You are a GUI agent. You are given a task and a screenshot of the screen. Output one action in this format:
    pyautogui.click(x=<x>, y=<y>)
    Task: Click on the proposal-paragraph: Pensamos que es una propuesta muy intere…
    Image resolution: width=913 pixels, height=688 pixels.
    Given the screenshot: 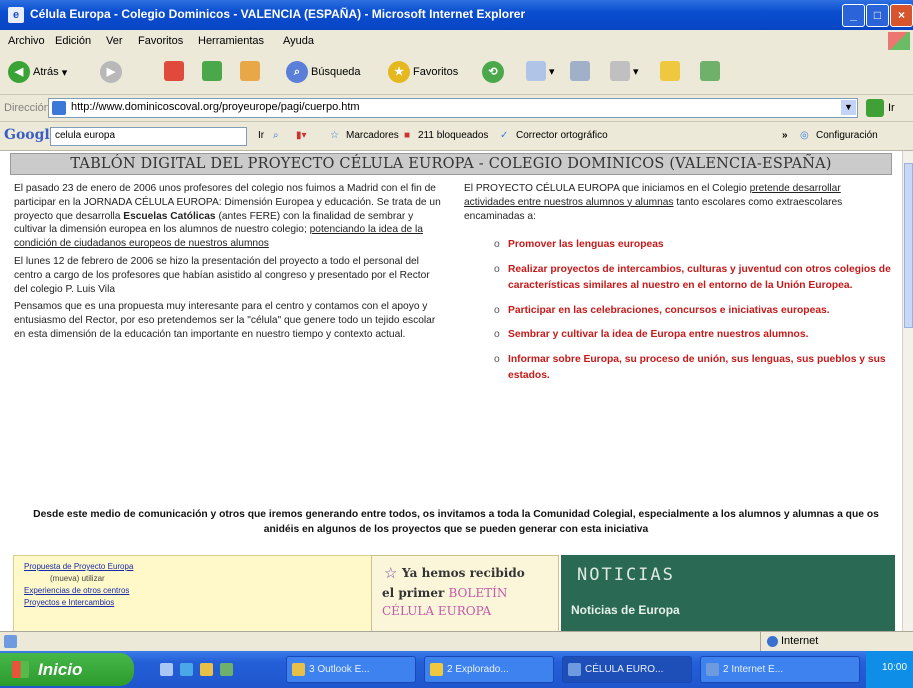 What is the action you would take?
    pyautogui.click(x=225, y=320)
    